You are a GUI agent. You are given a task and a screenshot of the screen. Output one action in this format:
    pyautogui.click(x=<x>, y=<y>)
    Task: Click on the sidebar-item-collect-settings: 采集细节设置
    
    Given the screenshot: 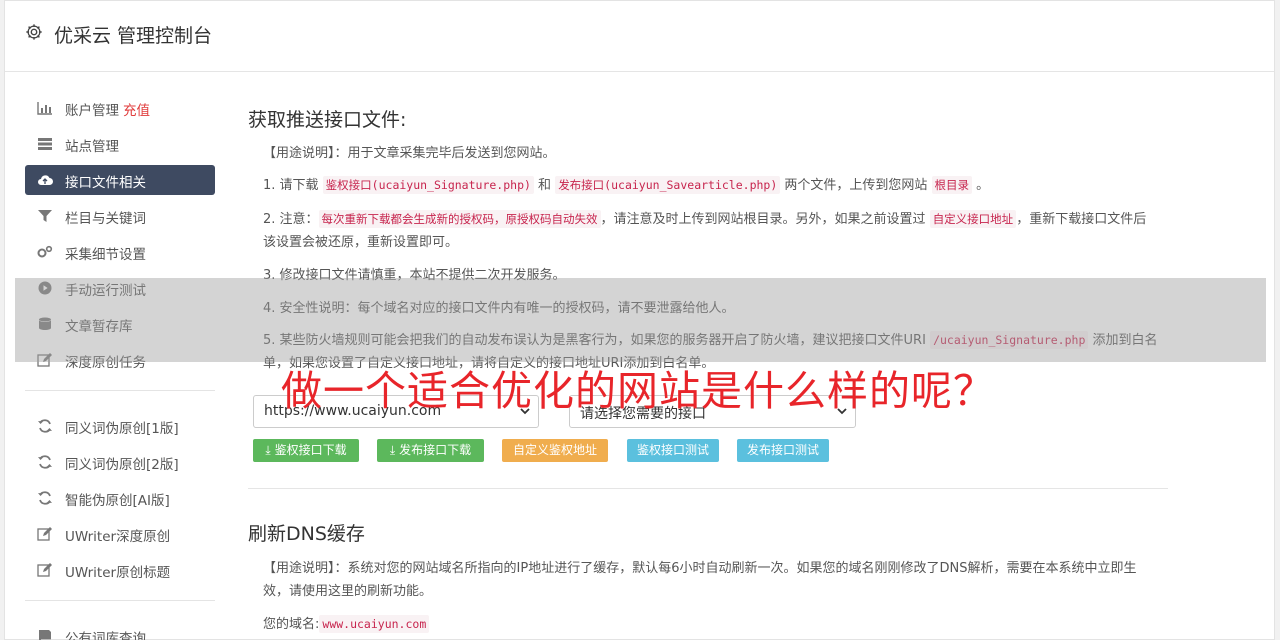 What is the action you would take?
    pyautogui.click(x=120, y=252)
    